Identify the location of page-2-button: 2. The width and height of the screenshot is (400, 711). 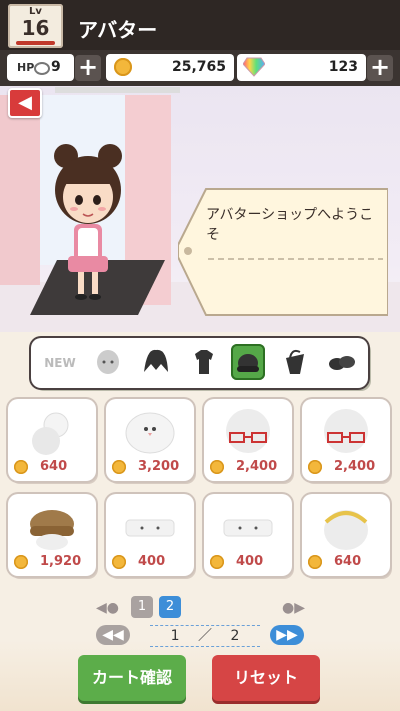
(170, 607).